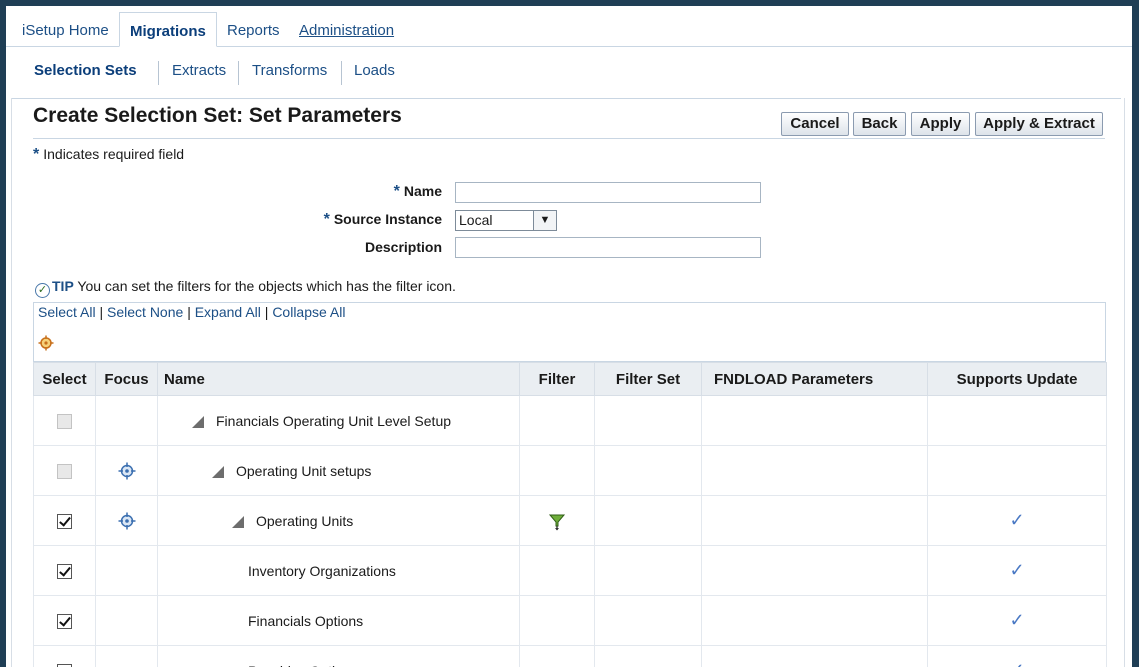  Describe the element at coordinates (814, 379) in the screenshot. I see `col-header-fndload-parameters: FNDLOAD Parameters` at that location.